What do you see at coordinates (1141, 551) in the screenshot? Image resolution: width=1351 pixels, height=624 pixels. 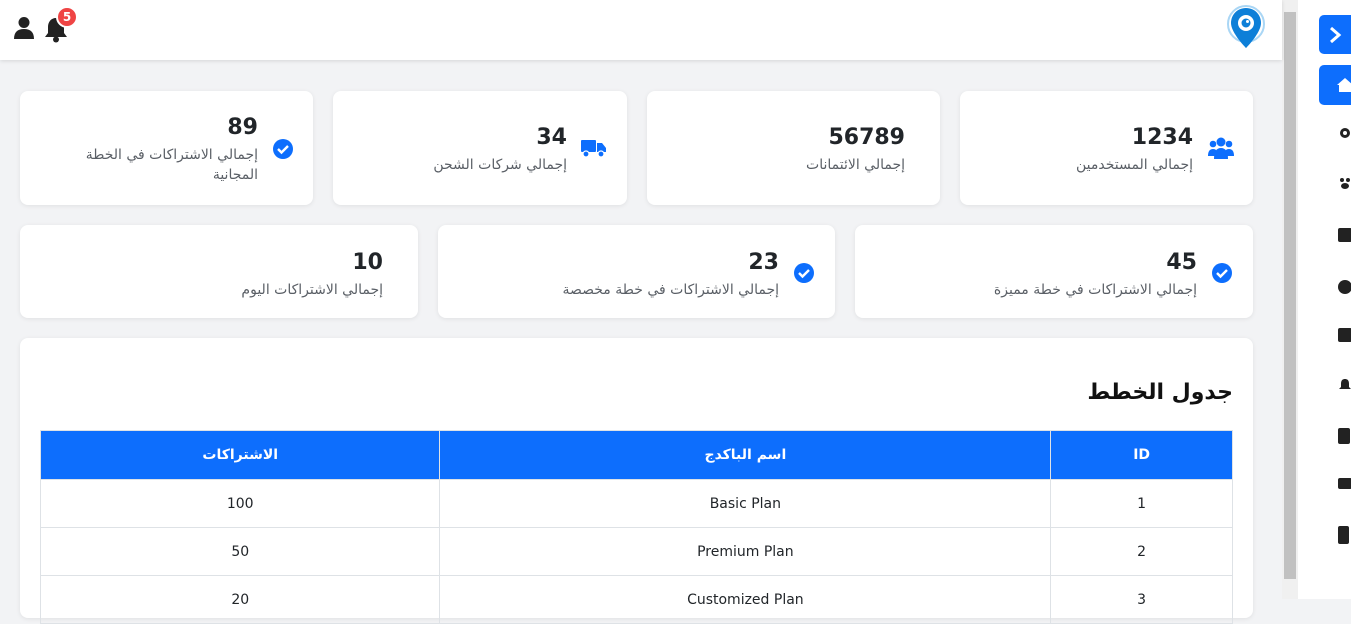 I see `cell-id: 2` at bounding box center [1141, 551].